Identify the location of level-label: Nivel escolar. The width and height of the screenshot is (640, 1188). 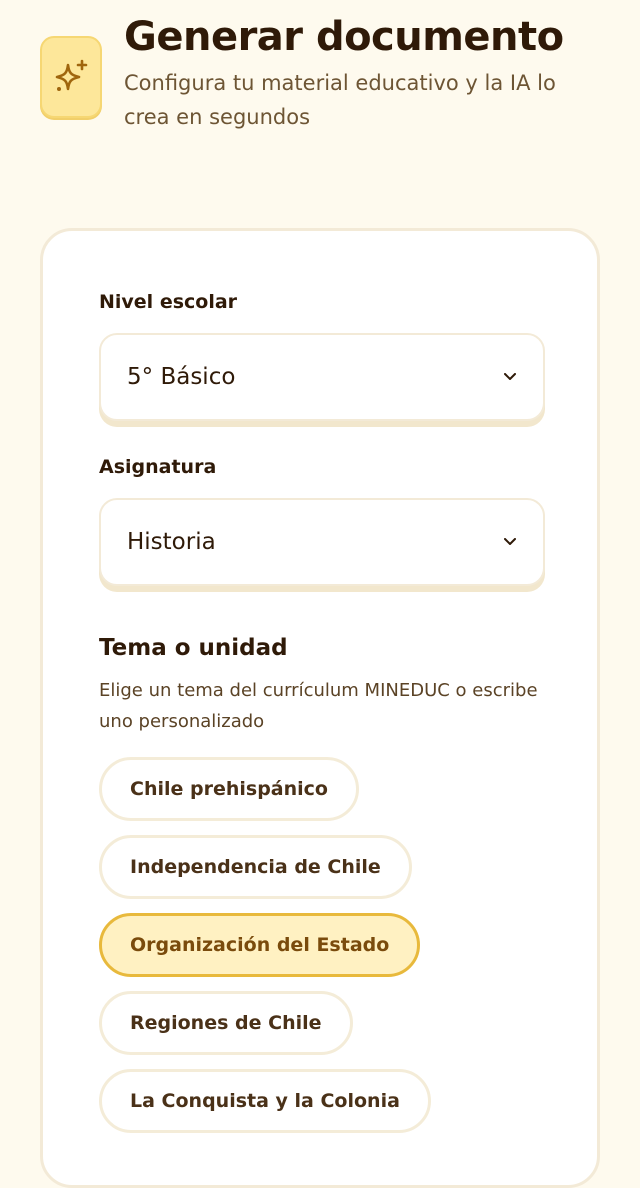
(168, 302).